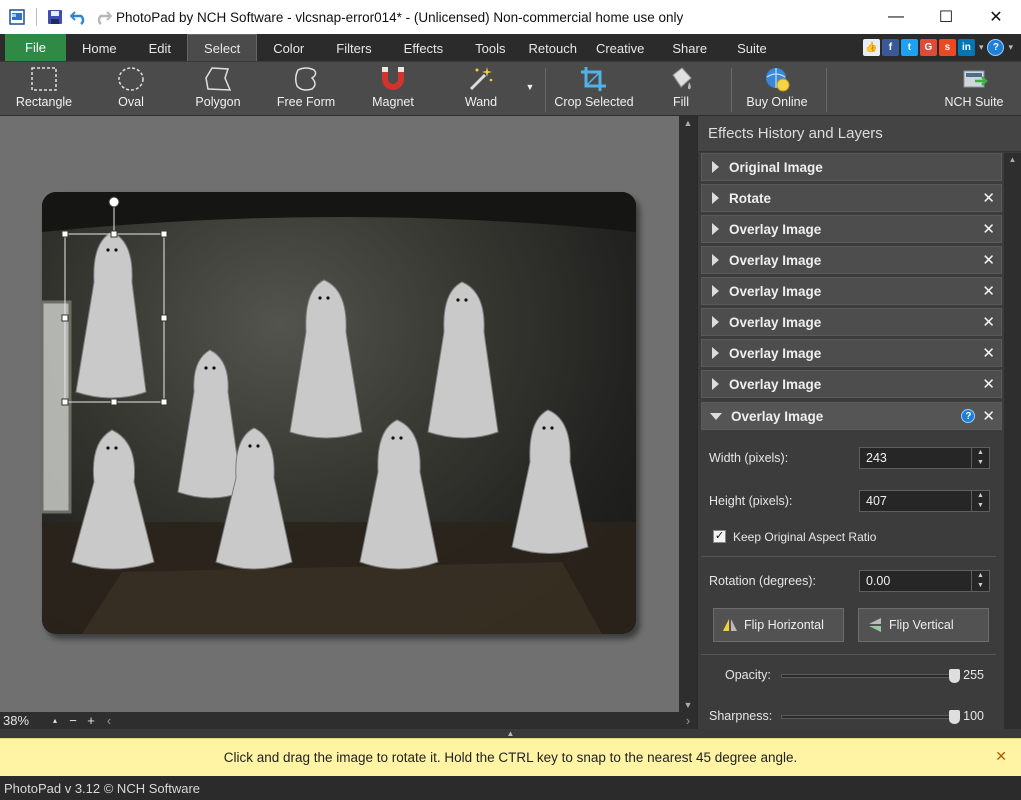 Image resolution: width=1021 pixels, height=800 pixels. I want to click on minimize-button: —, so click(896, 17).